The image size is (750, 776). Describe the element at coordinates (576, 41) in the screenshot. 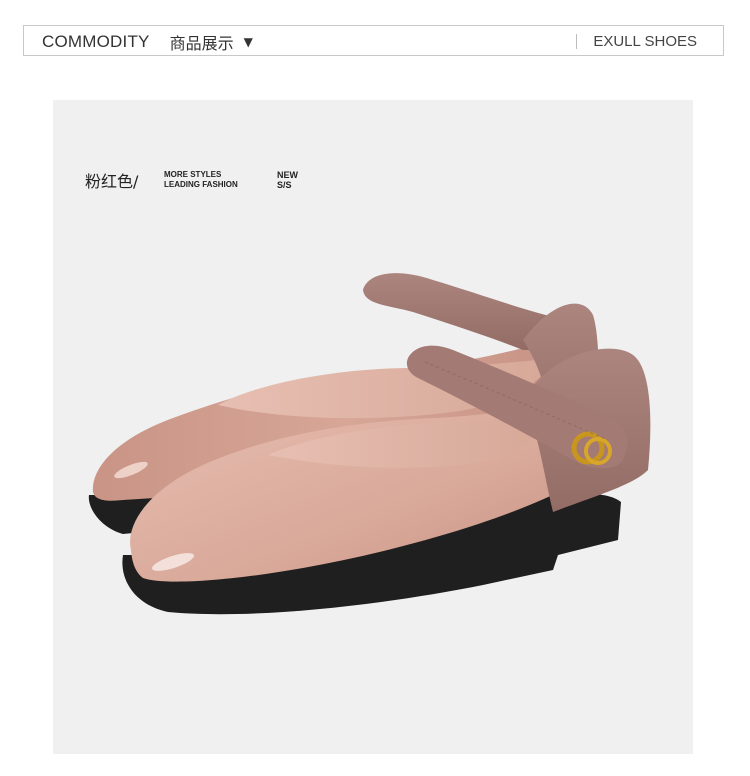

I see `header-divider` at that location.